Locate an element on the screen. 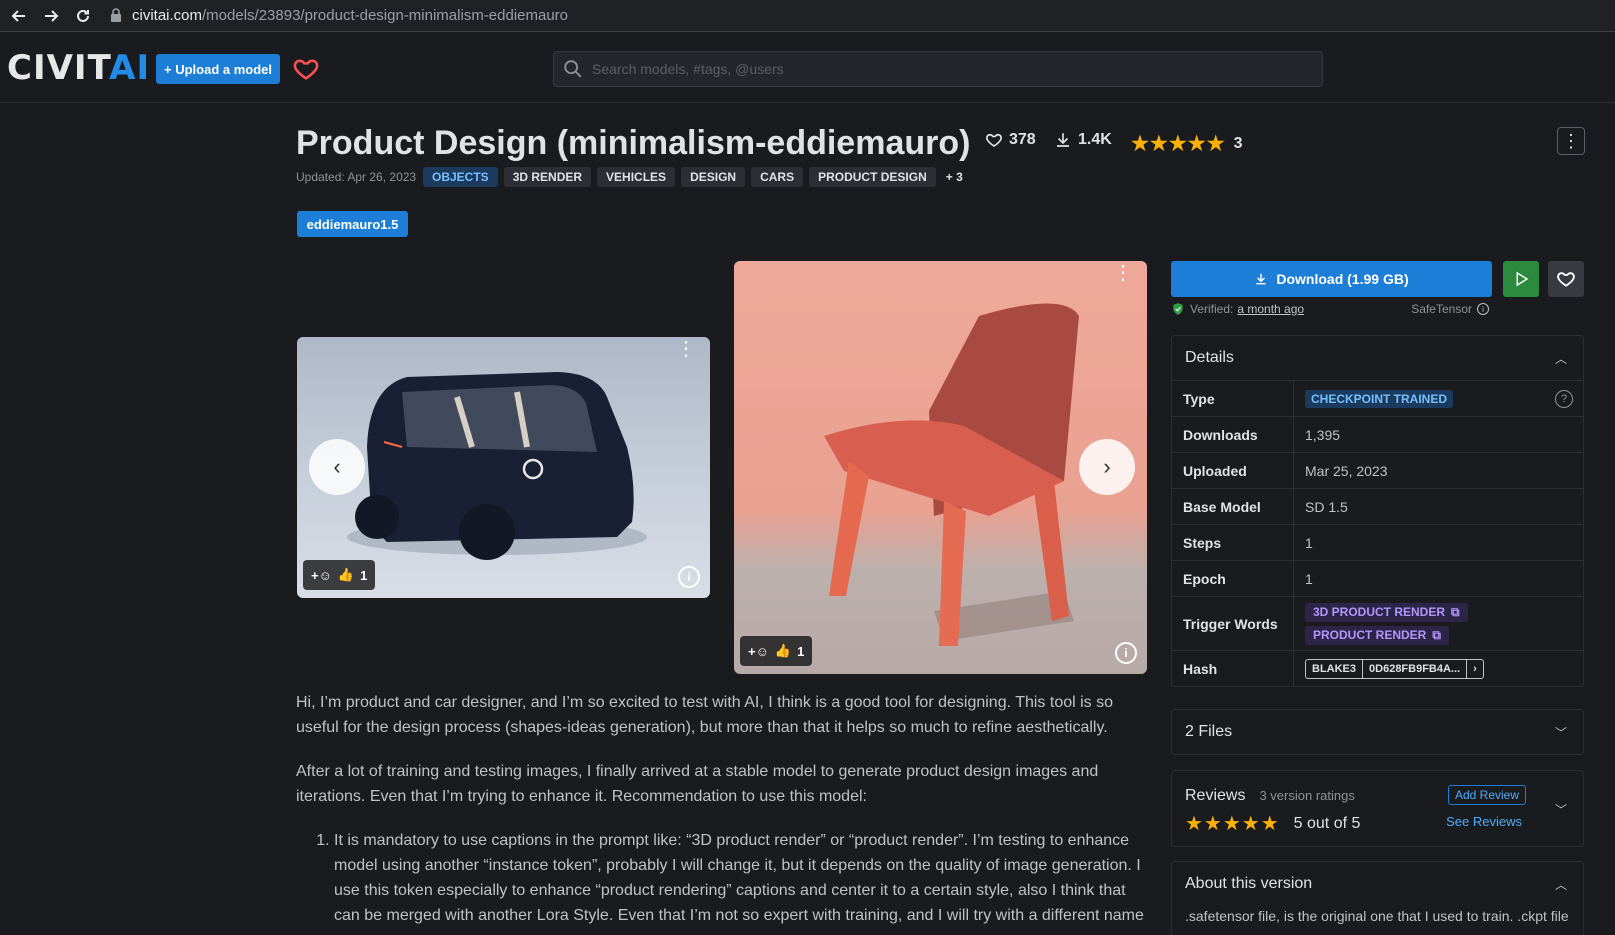 Image resolution: width=1615 pixels, height=935 pixels. reaction-count: 1 is located at coordinates (364, 575).